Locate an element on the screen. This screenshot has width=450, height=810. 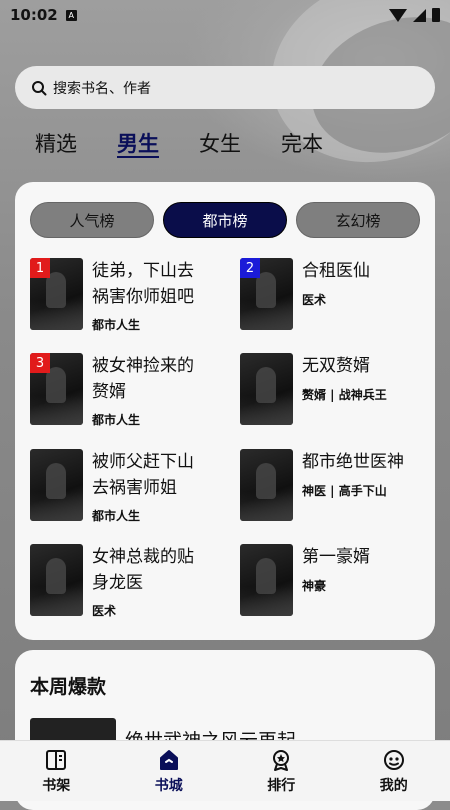
status-bar: 10:02 A is located at coordinates (225, 15).